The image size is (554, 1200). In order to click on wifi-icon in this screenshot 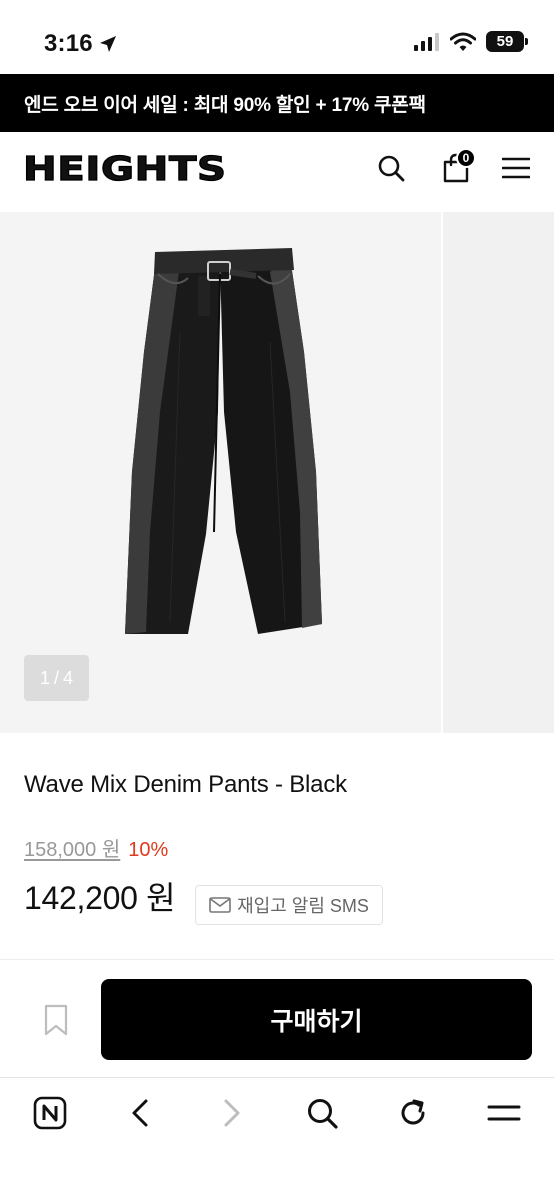, I will do `click(463, 41)`.